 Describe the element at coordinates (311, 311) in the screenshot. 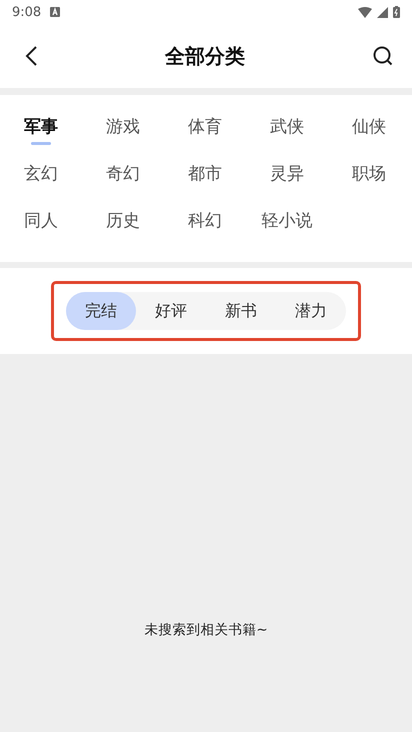

I see `filter-tab: 潜力` at that location.